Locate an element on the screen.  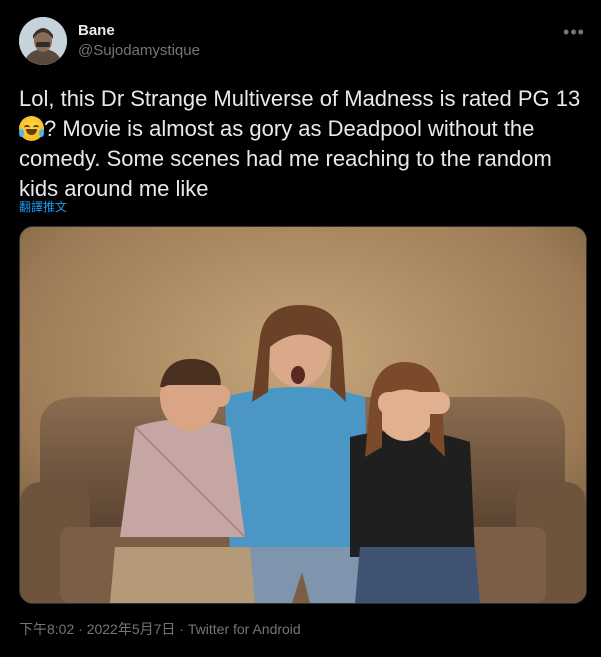
tweet-meta: 下午8:02 · 2022年5月7日 · Twitter for Android is located at coordinates (160, 629).